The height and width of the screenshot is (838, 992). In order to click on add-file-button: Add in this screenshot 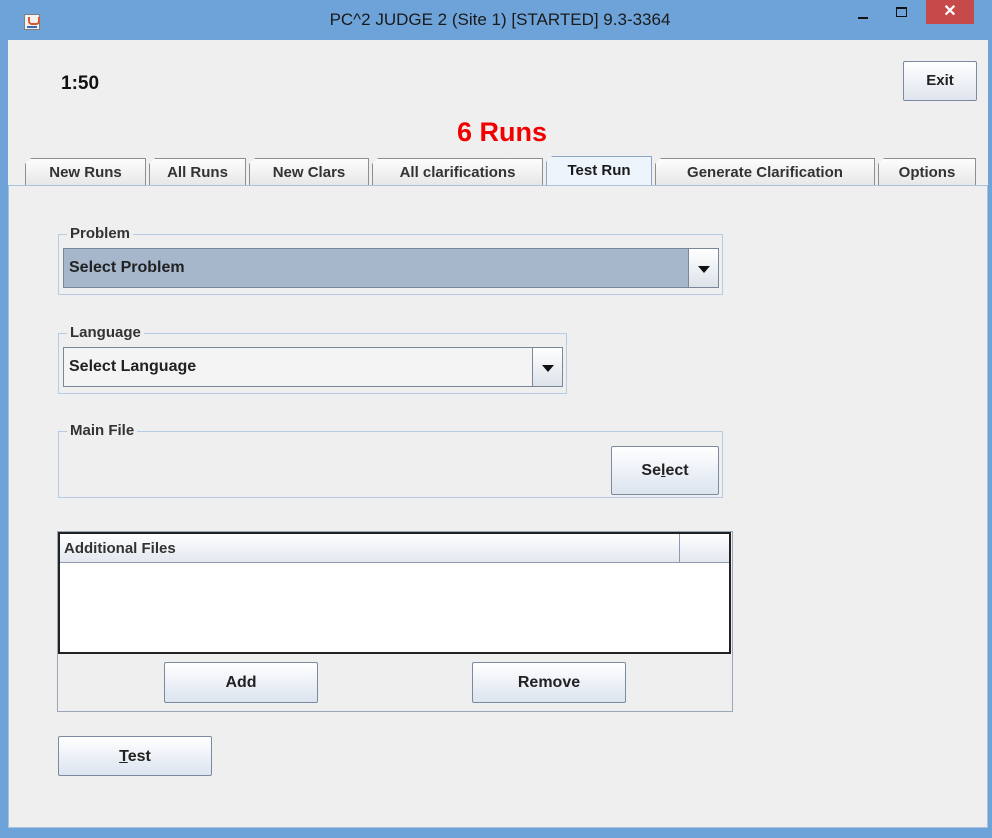, I will do `click(241, 682)`.